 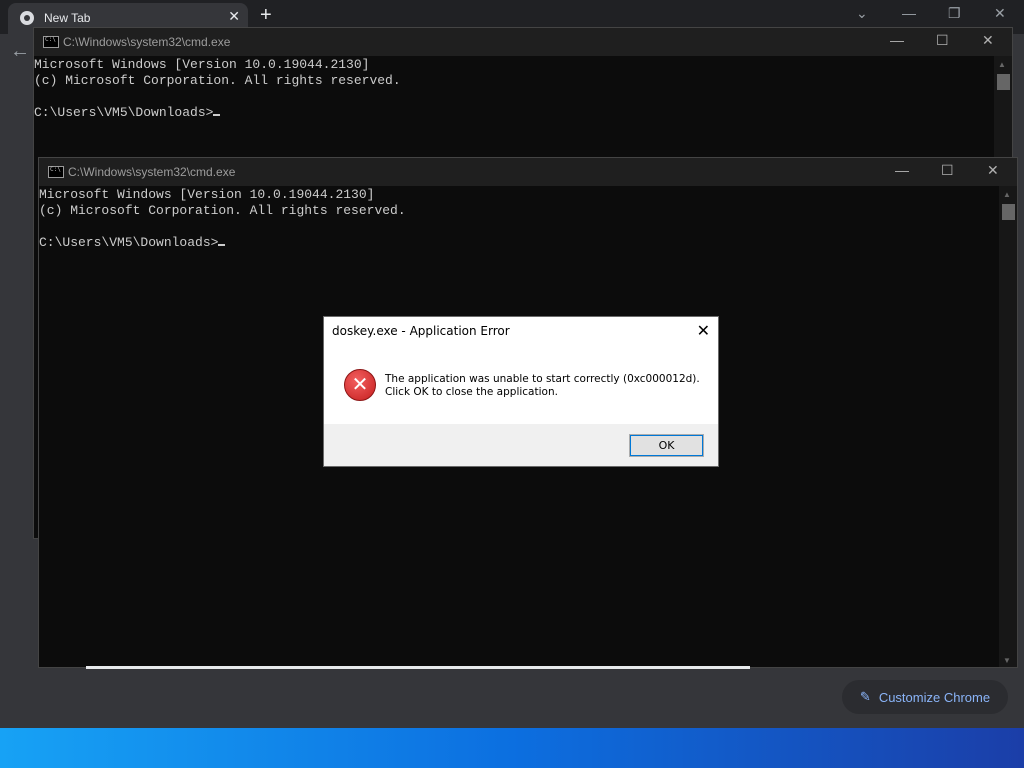 What do you see at coordinates (360, 385) in the screenshot?
I see `error-icon: ✕` at bounding box center [360, 385].